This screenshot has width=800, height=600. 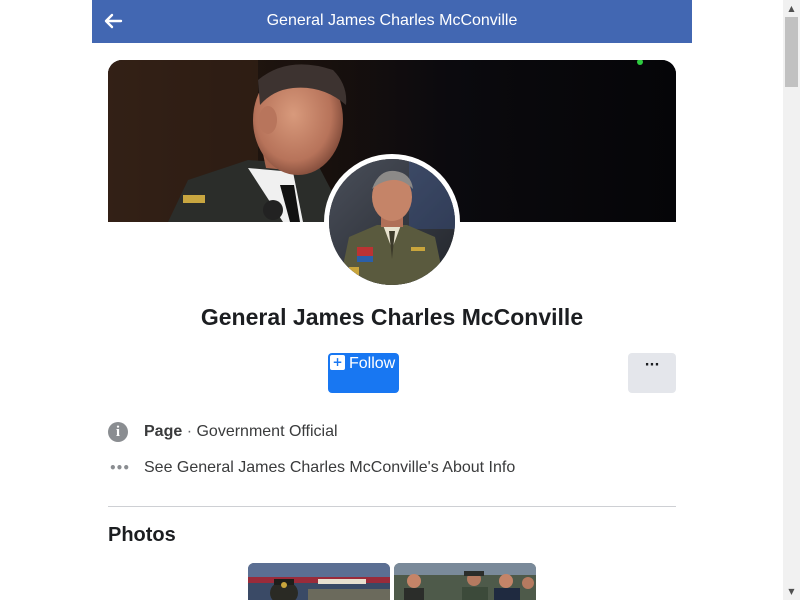 I want to click on profile-picture-ring, so click(x=392, y=222).